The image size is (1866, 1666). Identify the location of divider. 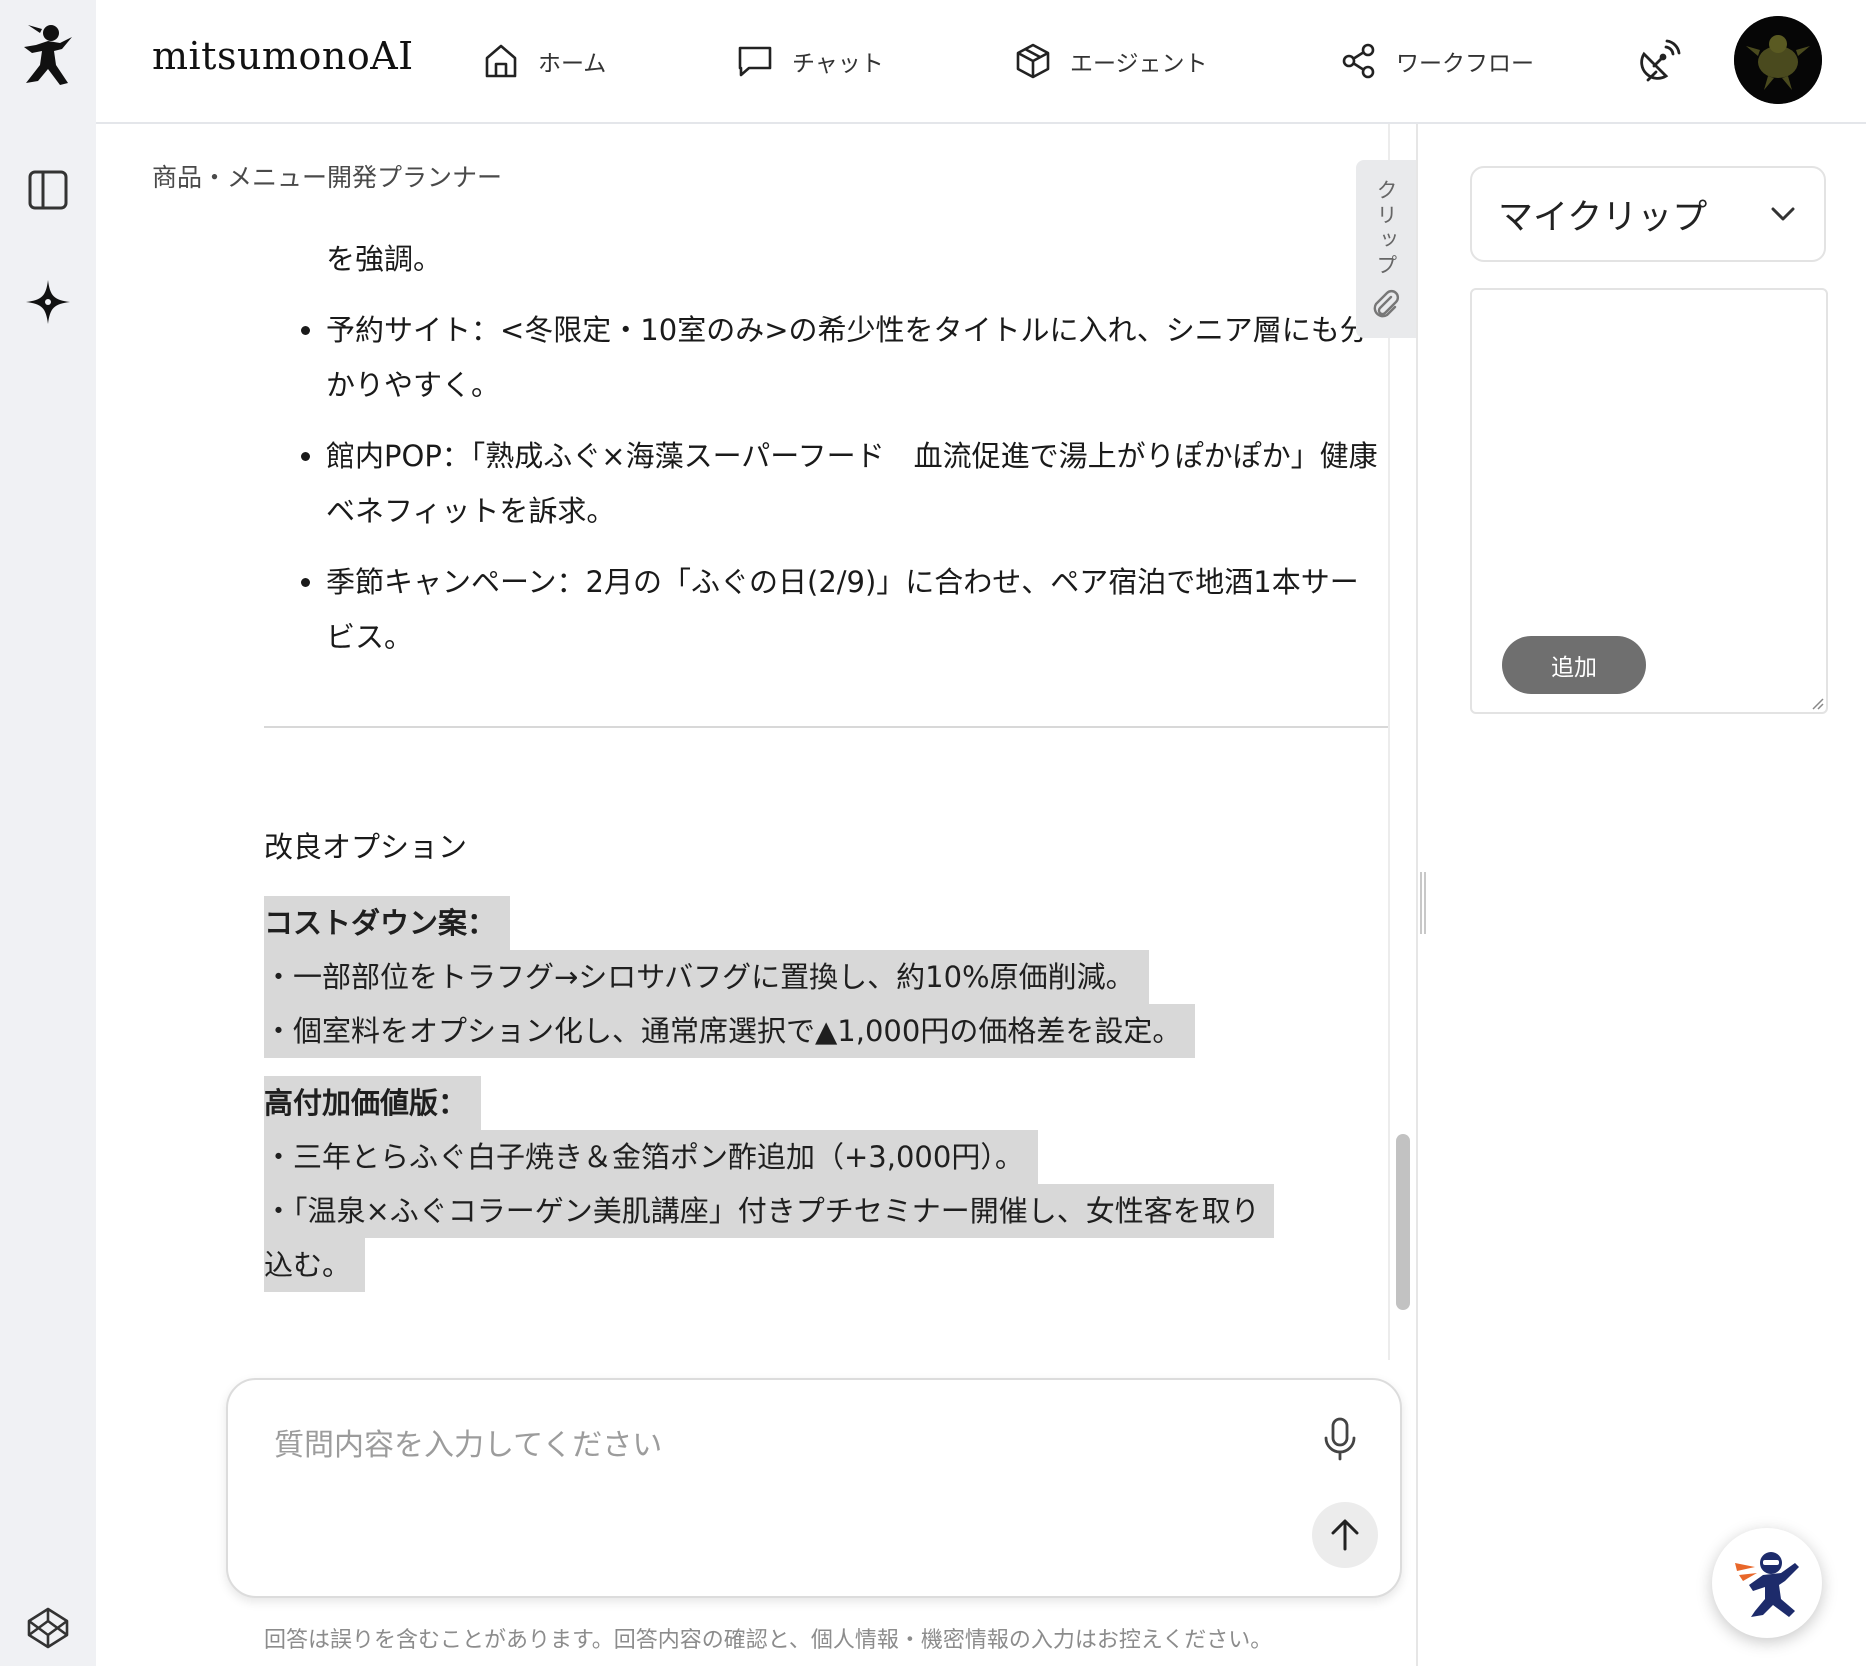
(826, 727).